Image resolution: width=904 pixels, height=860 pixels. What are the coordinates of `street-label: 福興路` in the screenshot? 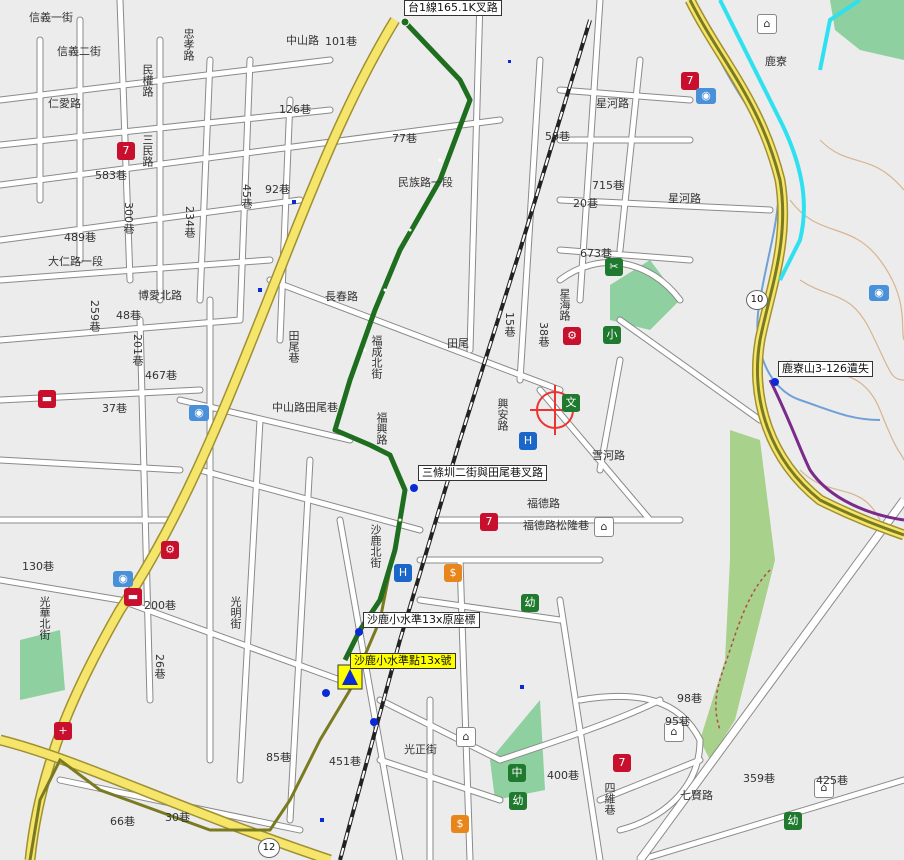 It's located at (381, 428).